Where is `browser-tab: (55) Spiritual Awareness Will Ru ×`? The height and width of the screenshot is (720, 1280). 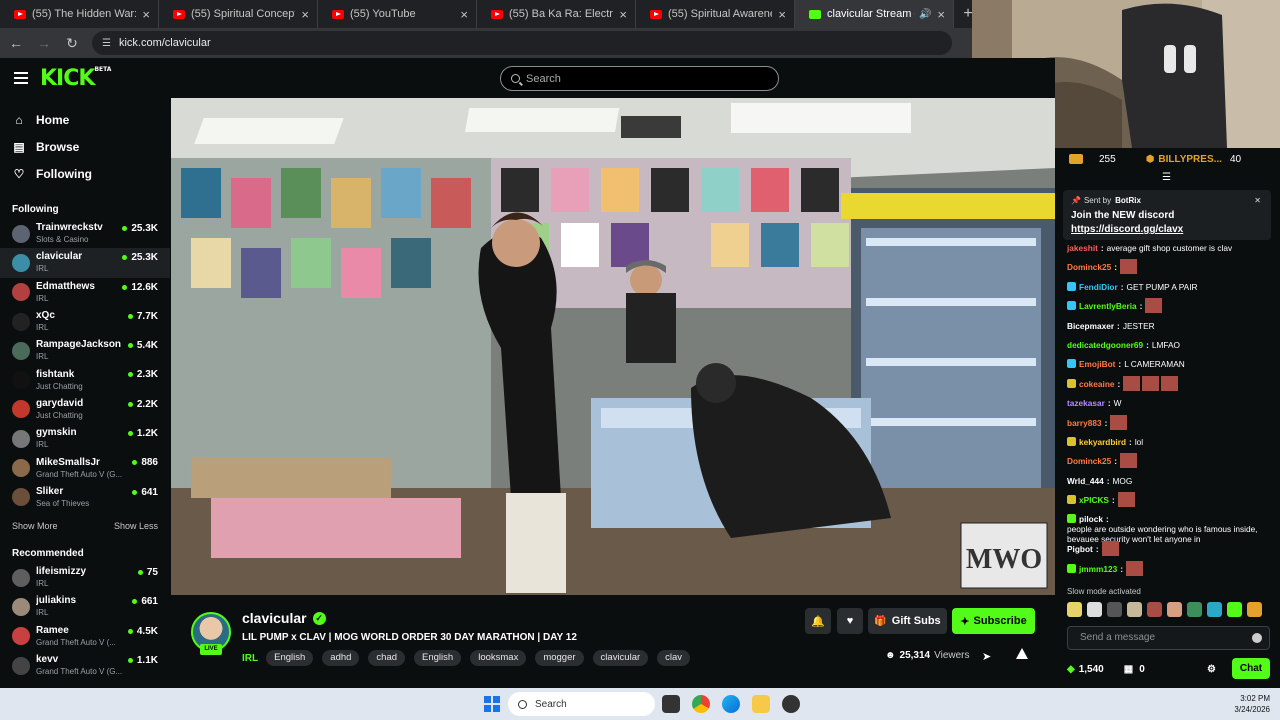
browser-tab: (55) Spiritual Awareness Will Ru × is located at coordinates (715, 14).